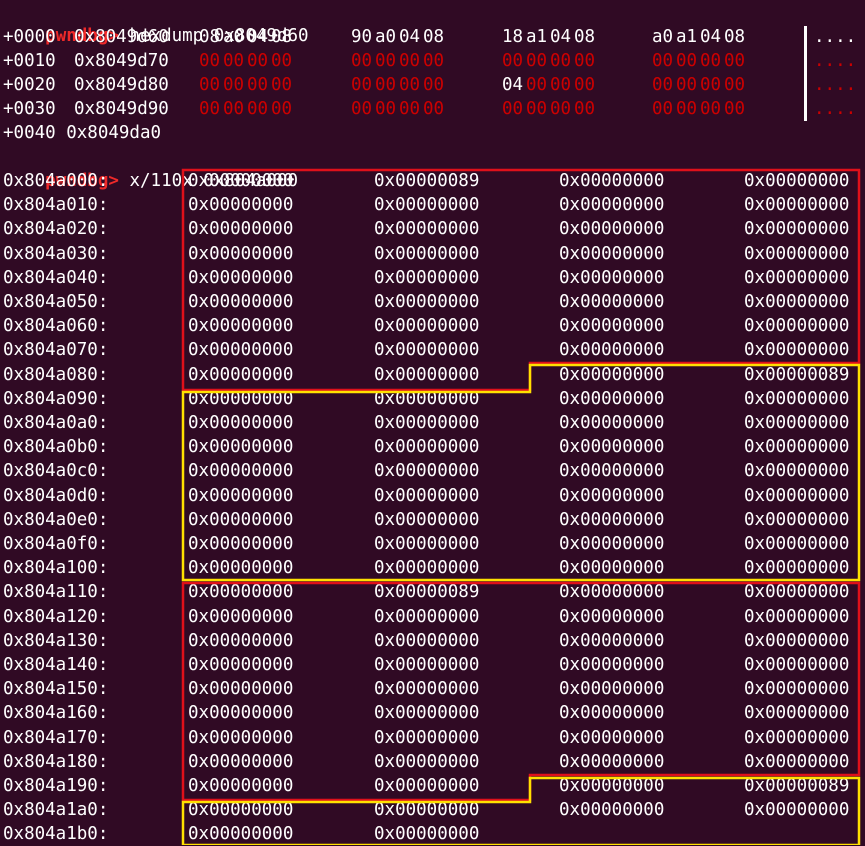 The image size is (865, 846). What do you see at coordinates (56, 665) in the screenshot?
I see `memory-address: 0x804a140:` at bounding box center [56, 665].